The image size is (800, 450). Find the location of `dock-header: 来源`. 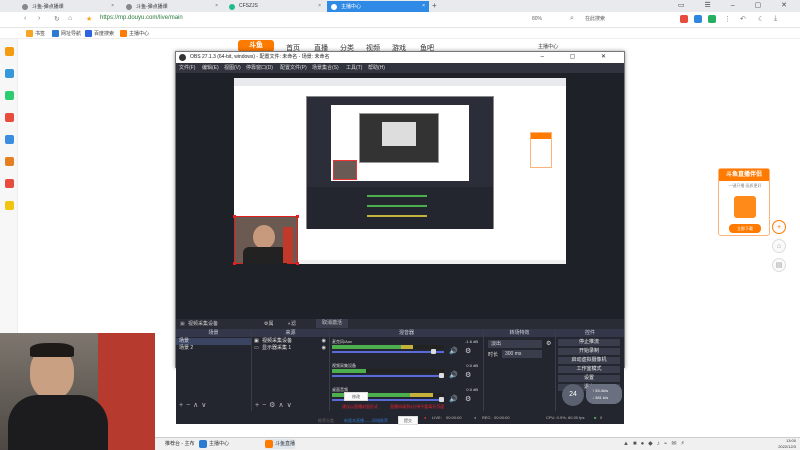

dock-header: 来源 is located at coordinates (290, 333).